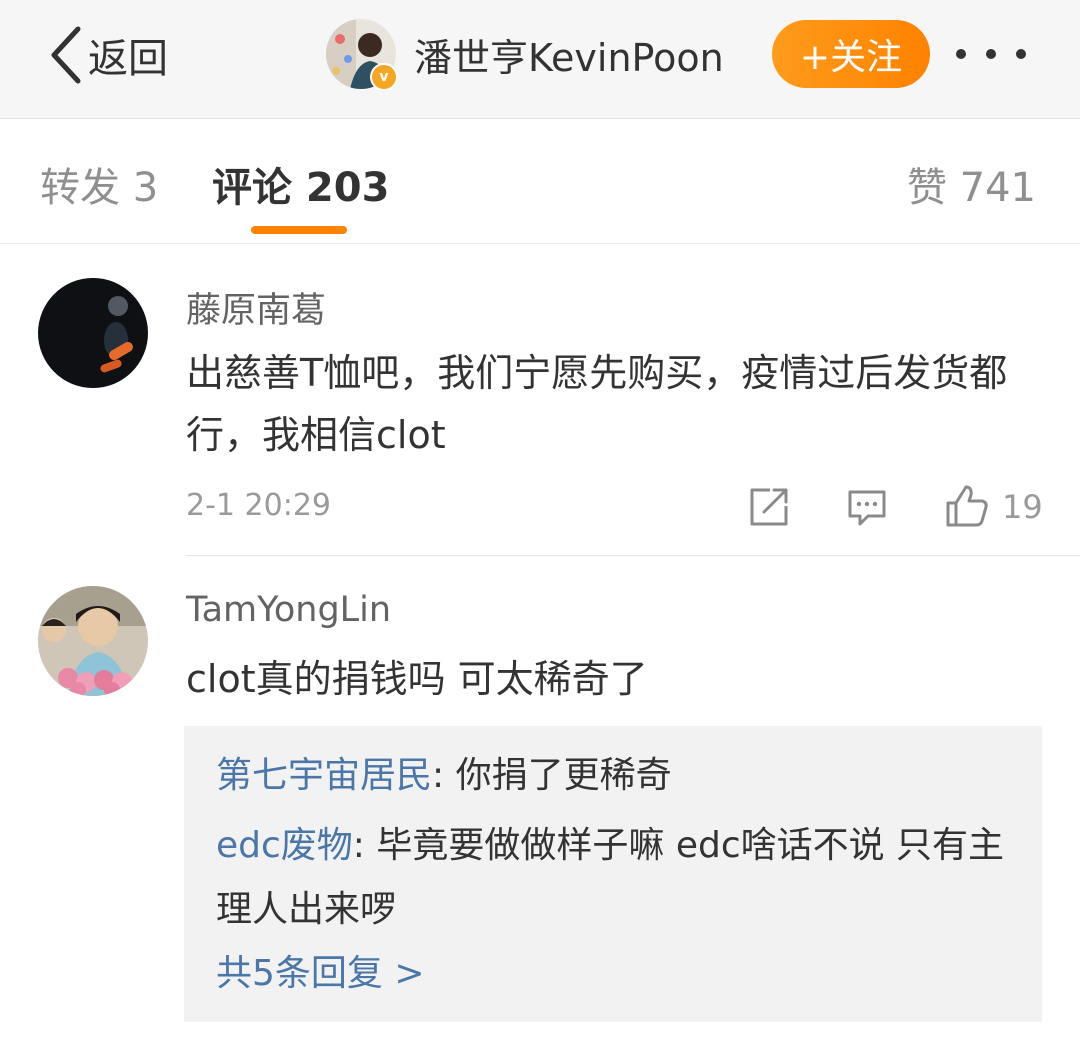 The image size is (1080, 1040). I want to click on like-count: 19, so click(1022, 507).